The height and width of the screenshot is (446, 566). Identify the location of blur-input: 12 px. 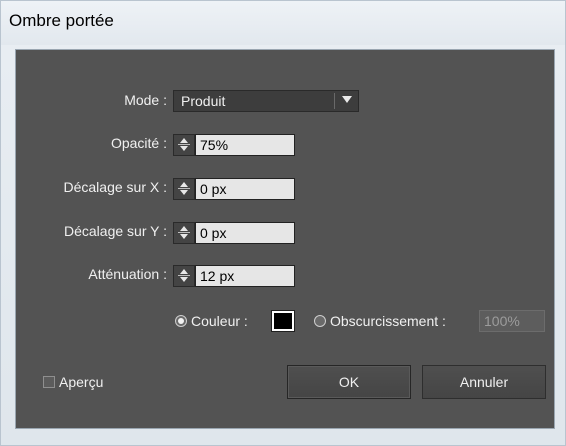
(245, 276).